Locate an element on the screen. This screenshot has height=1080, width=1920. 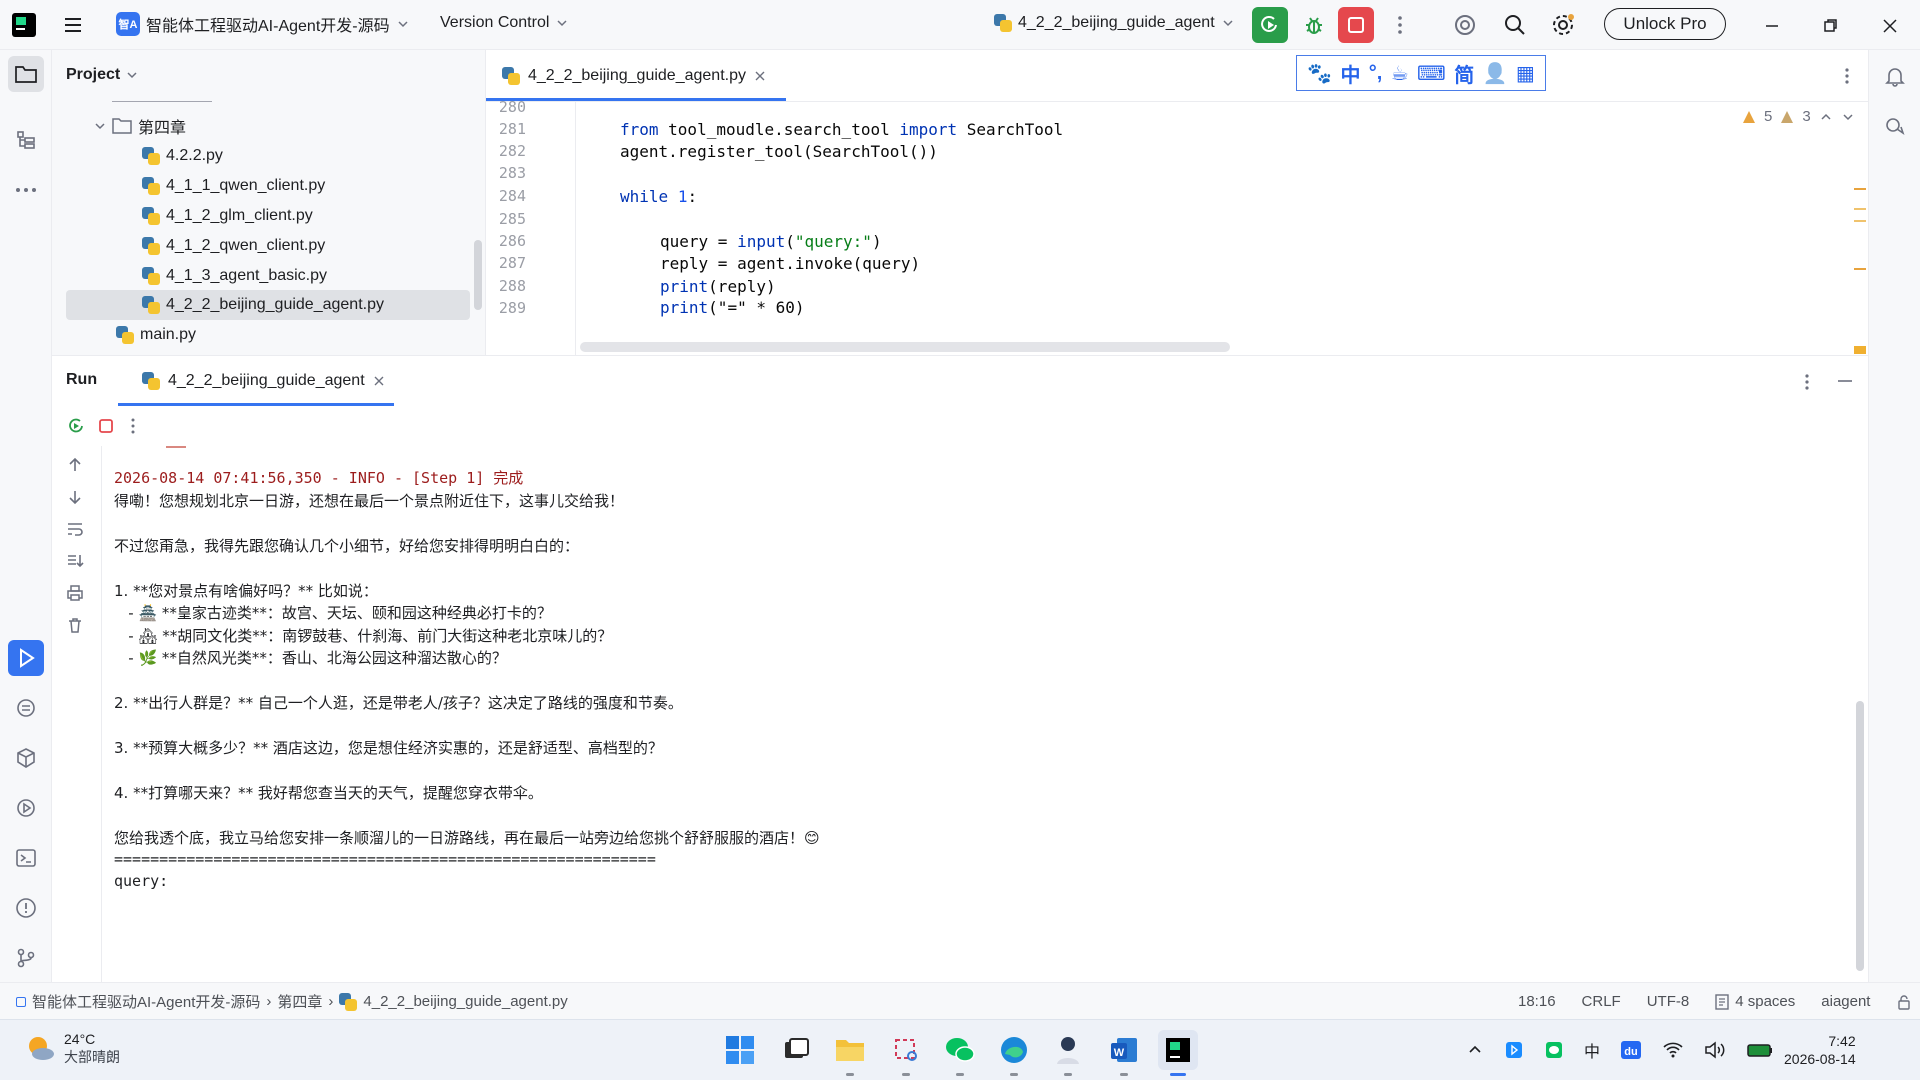
chevron-down-icon is located at coordinates (1848, 117).